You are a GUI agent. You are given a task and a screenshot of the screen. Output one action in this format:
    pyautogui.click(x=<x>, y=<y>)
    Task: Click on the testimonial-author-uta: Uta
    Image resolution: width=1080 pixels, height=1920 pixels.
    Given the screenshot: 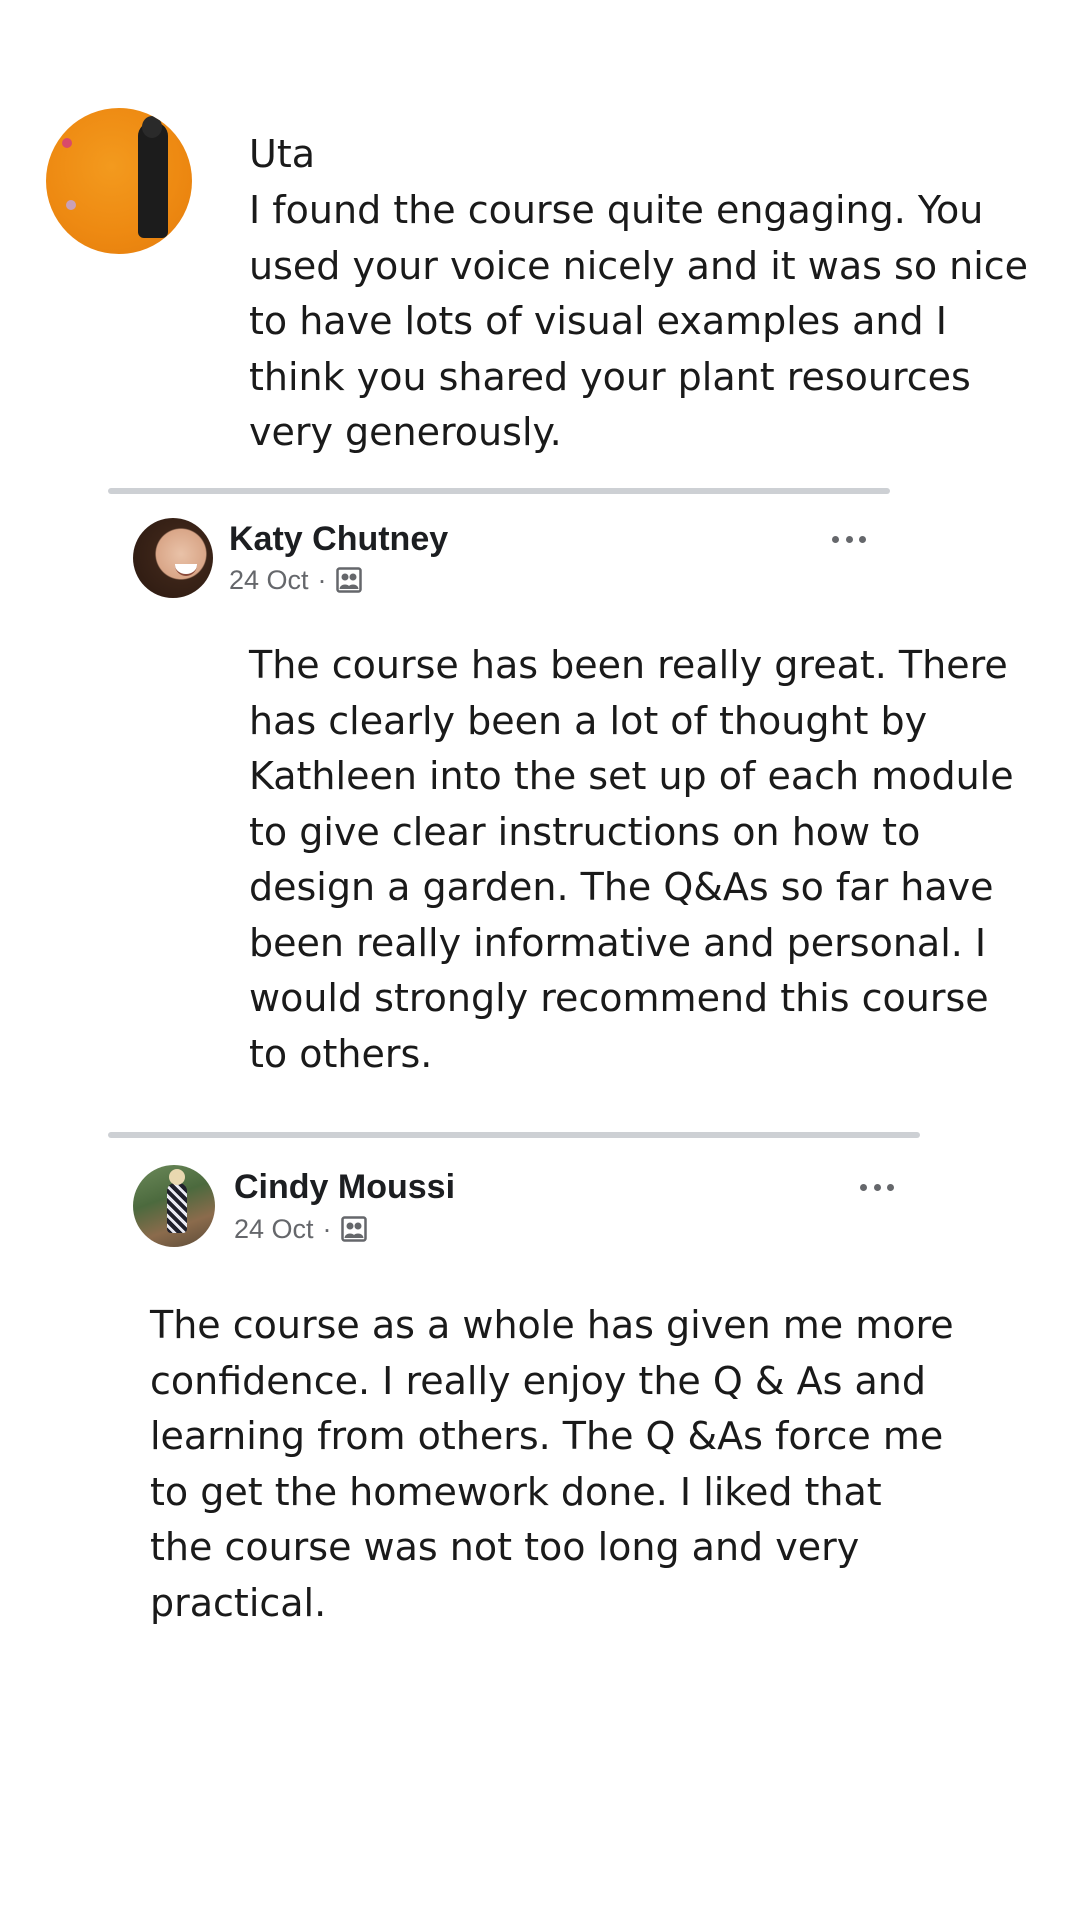 What is the action you would take?
    pyautogui.click(x=282, y=154)
    